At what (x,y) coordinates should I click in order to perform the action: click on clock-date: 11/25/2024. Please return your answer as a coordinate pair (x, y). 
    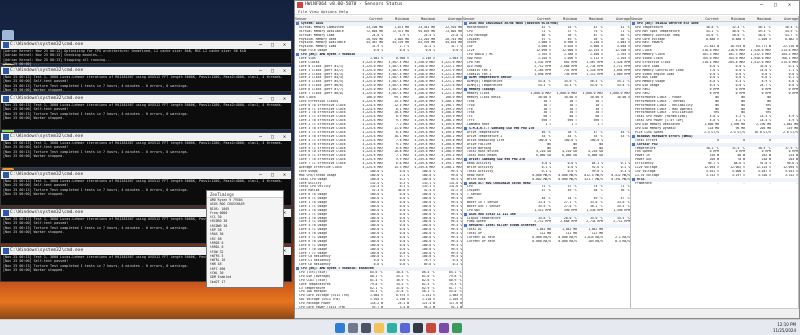
    Looking at the image, I should click on (784, 330).